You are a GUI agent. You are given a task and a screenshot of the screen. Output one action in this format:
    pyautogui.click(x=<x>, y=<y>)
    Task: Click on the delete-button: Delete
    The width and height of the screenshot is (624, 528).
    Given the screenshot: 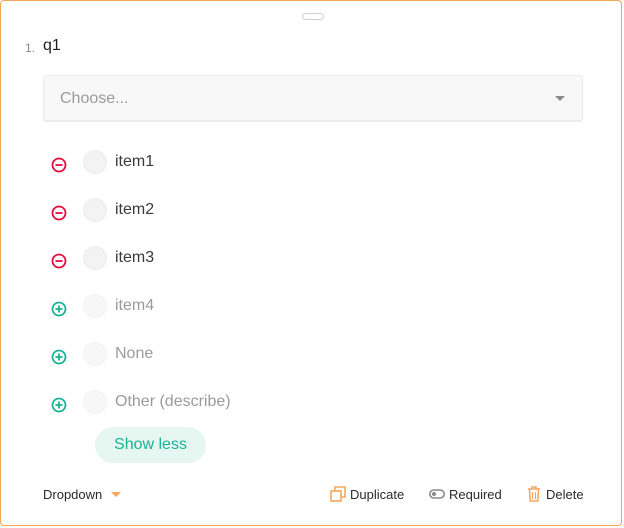 What is the action you would take?
    pyautogui.click(x=557, y=495)
    